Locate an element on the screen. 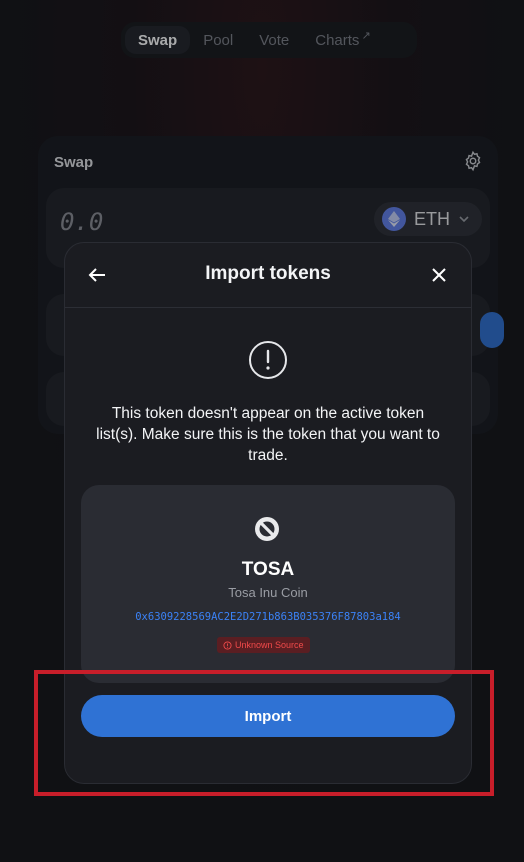 This screenshot has width=524, height=862. unknown-source-badge: Unknown Source is located at coordinates (263, 645).